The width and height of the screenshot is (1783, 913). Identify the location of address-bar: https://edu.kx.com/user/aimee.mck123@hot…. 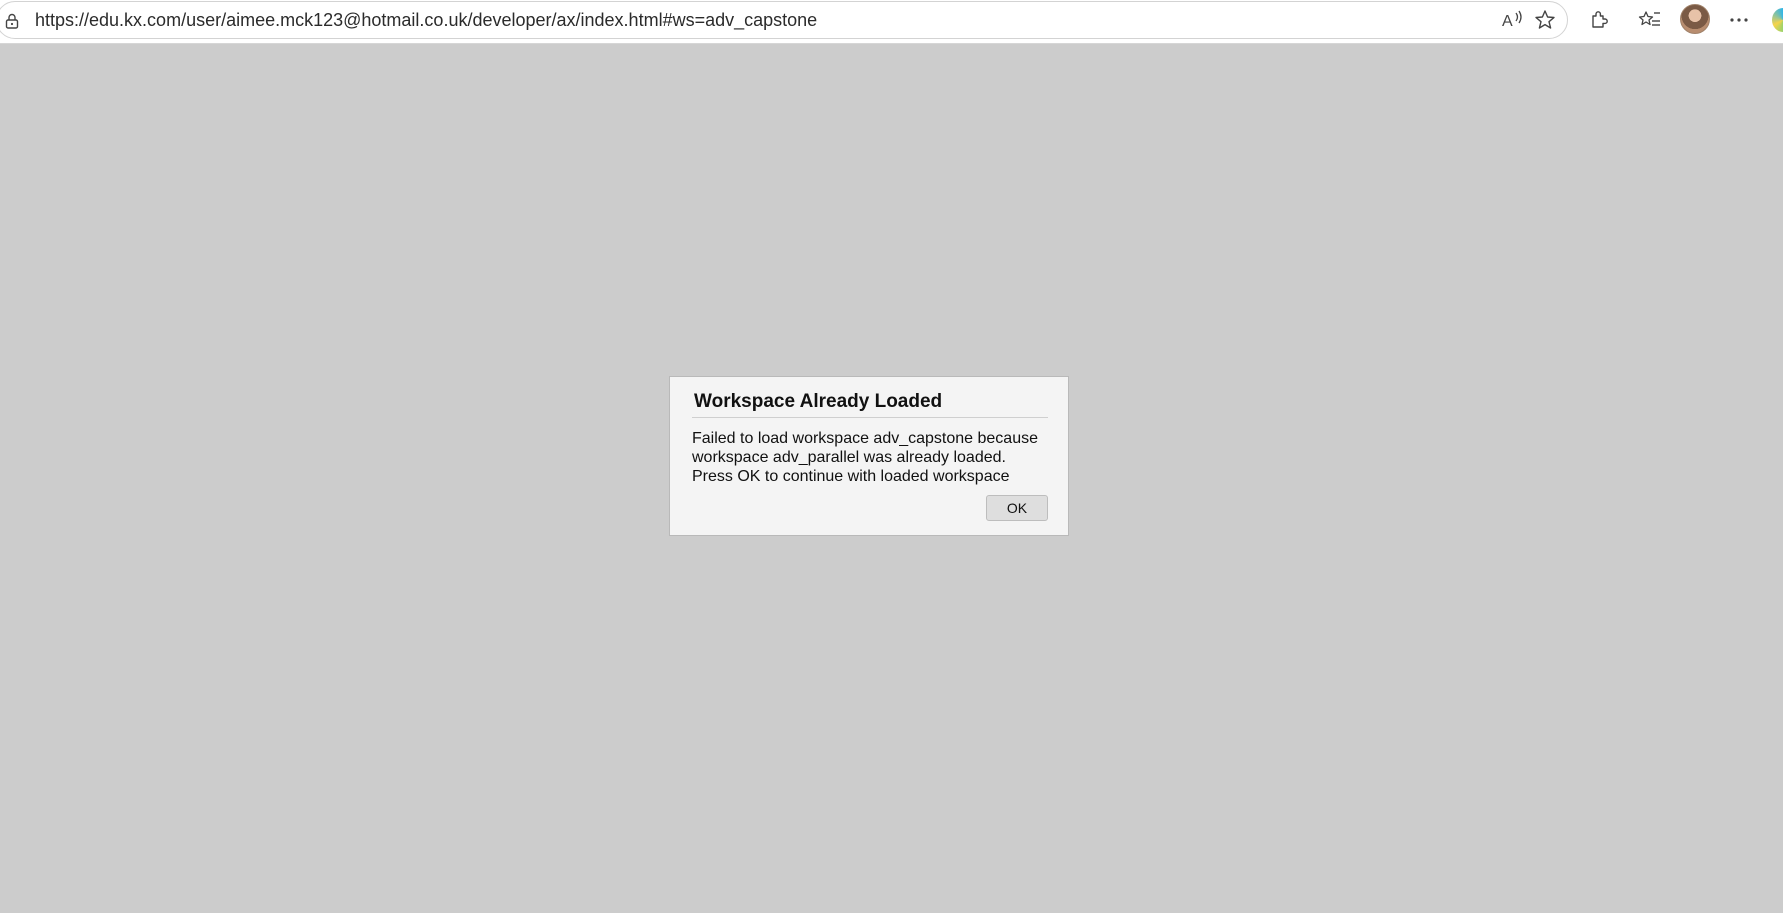
(784, 20).